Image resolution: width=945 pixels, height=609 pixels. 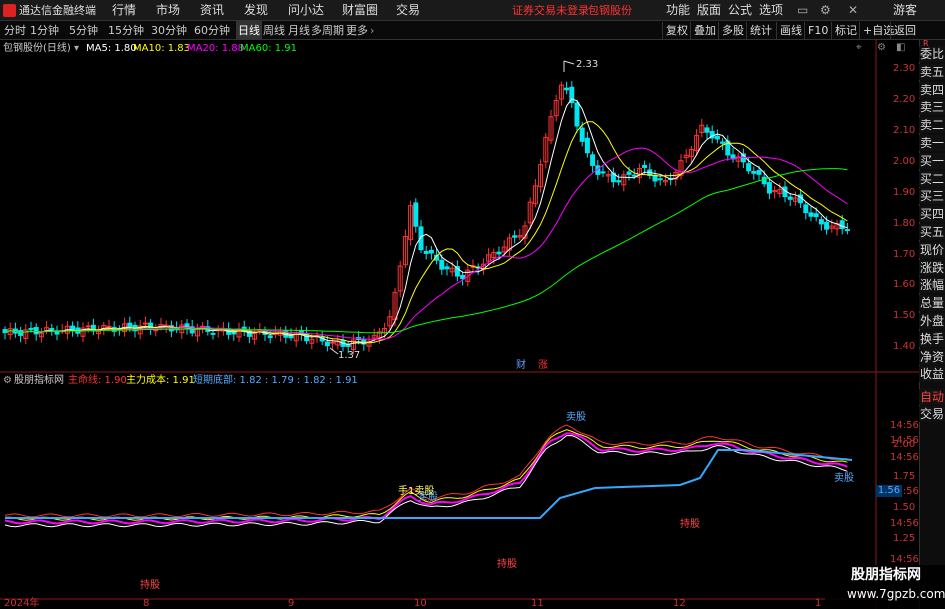 What do you see at coordinates (521, 366) in the screenshot?
I see `finance-marker: 财` at bounding box center [521, 366].